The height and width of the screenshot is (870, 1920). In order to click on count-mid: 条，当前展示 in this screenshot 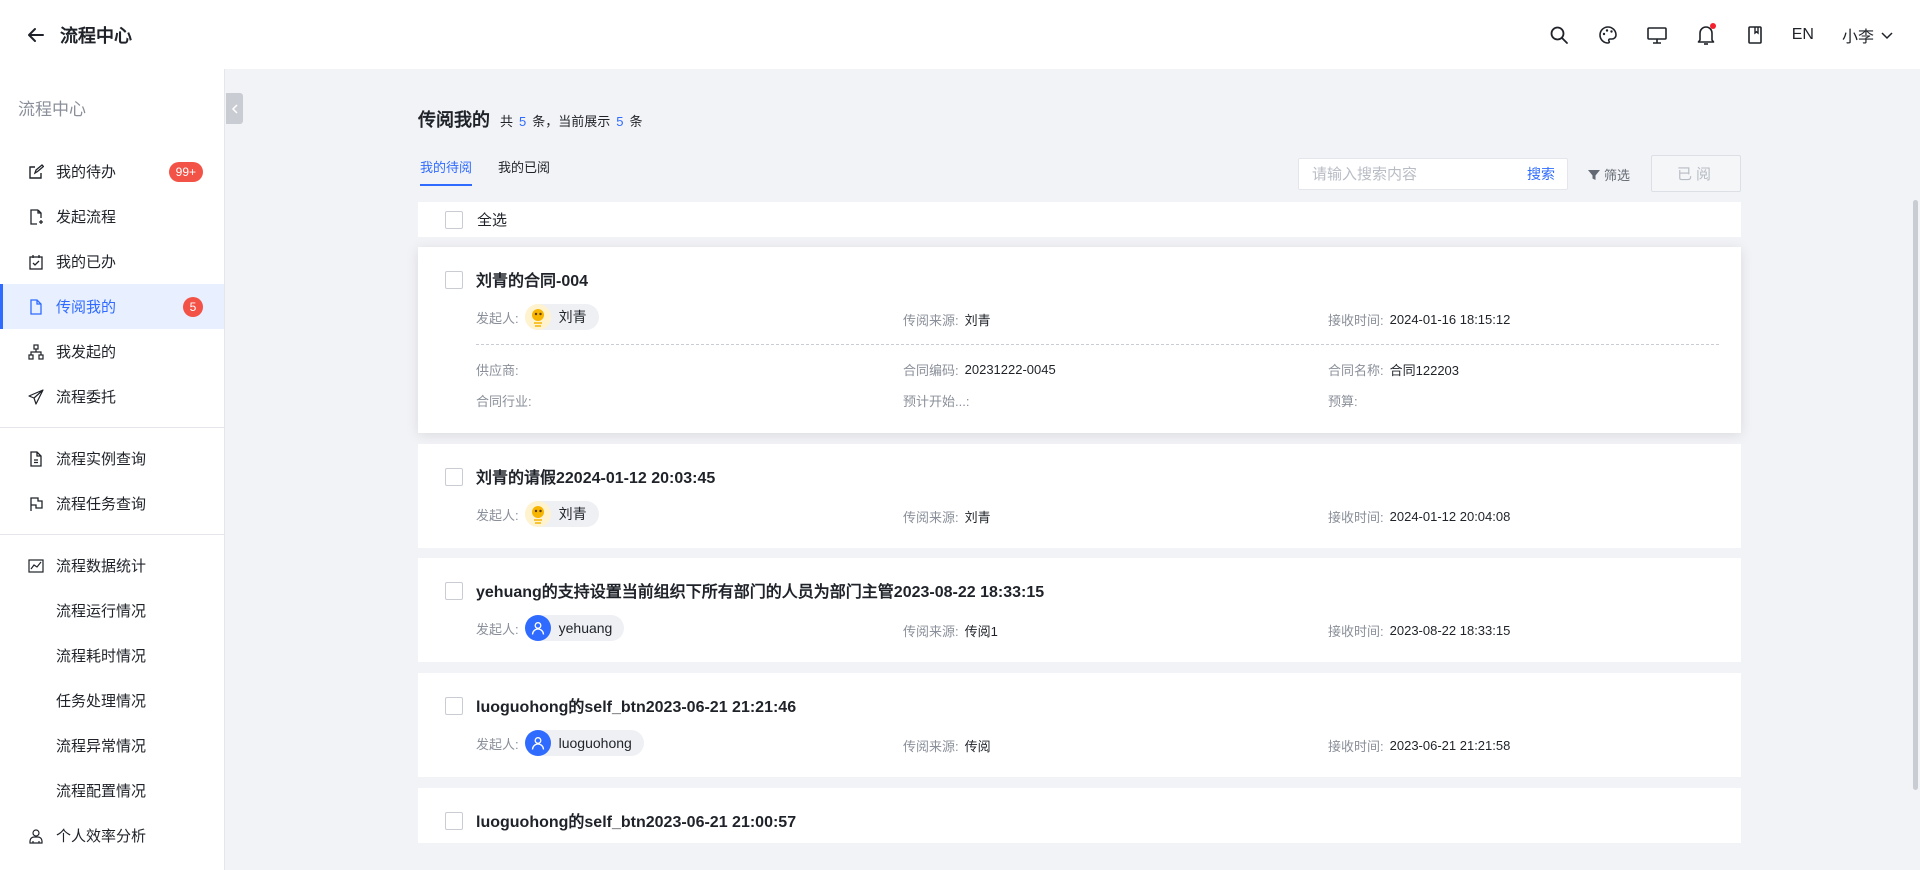, I will do `click(571, 121)`.